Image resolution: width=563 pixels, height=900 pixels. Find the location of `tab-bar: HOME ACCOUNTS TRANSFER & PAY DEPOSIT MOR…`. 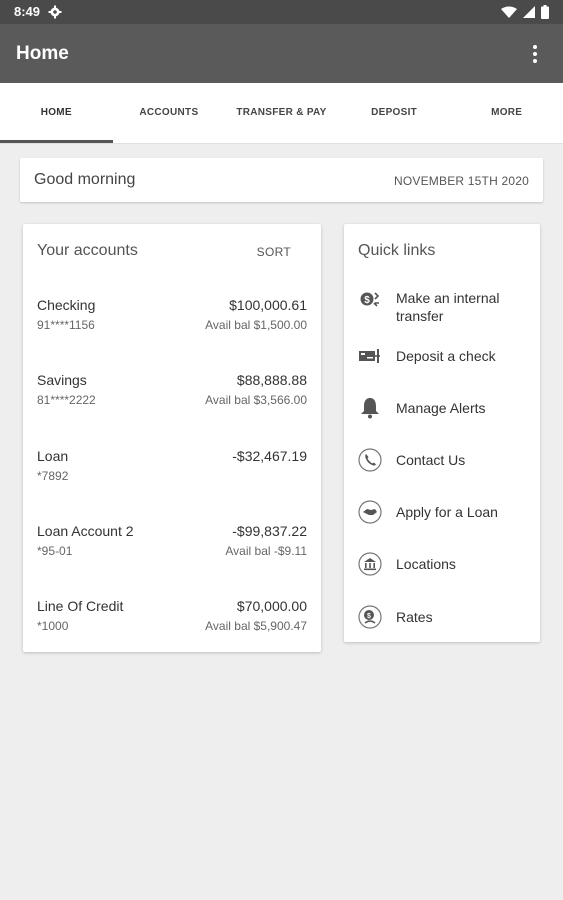

tab-bar: HOME ACCOUNTS TRANSFER & PAY DEPOSIT MOR… is located at coordinates (281, 113).